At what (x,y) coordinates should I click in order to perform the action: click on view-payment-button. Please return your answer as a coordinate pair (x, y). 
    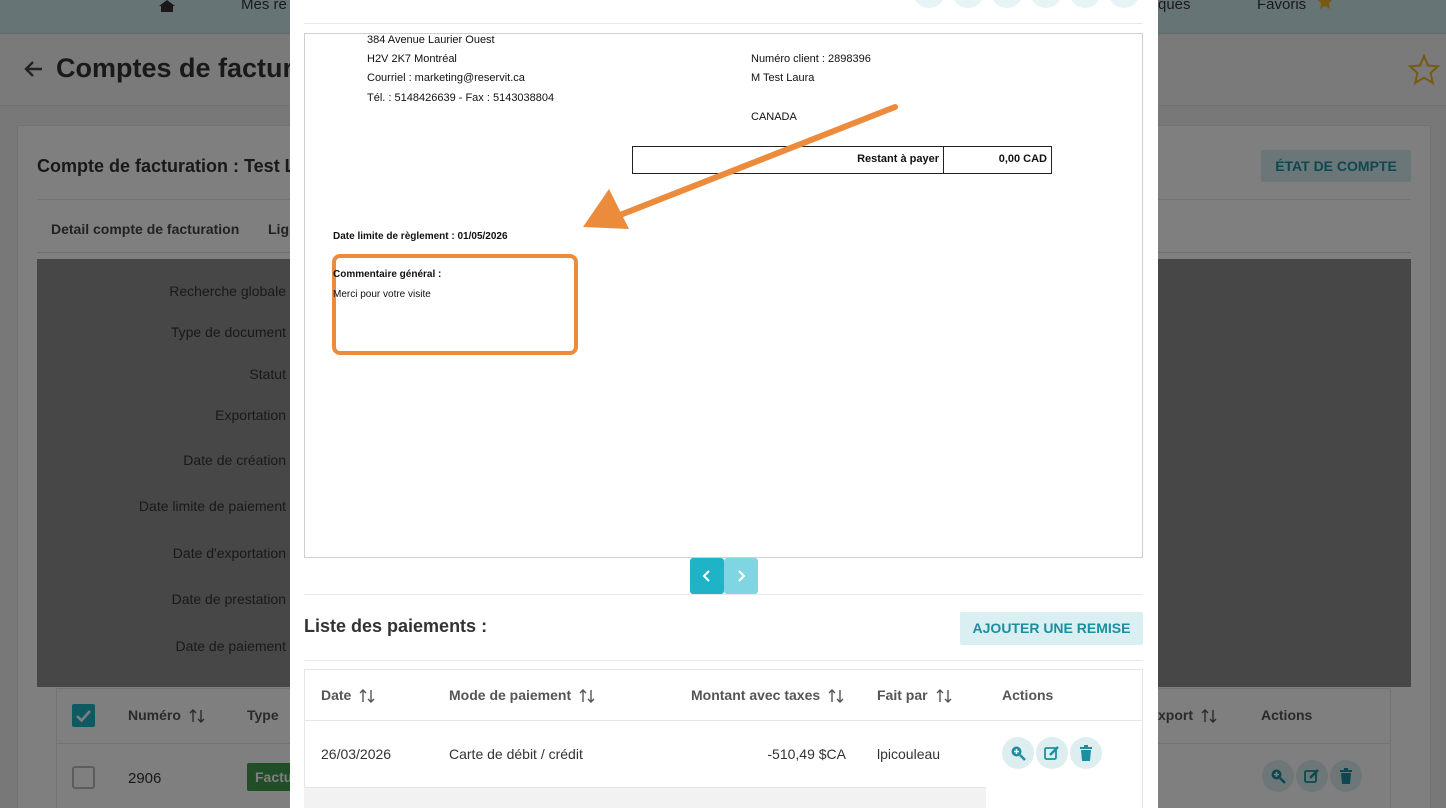
    Looking at the image, I should click on (1018, 753).